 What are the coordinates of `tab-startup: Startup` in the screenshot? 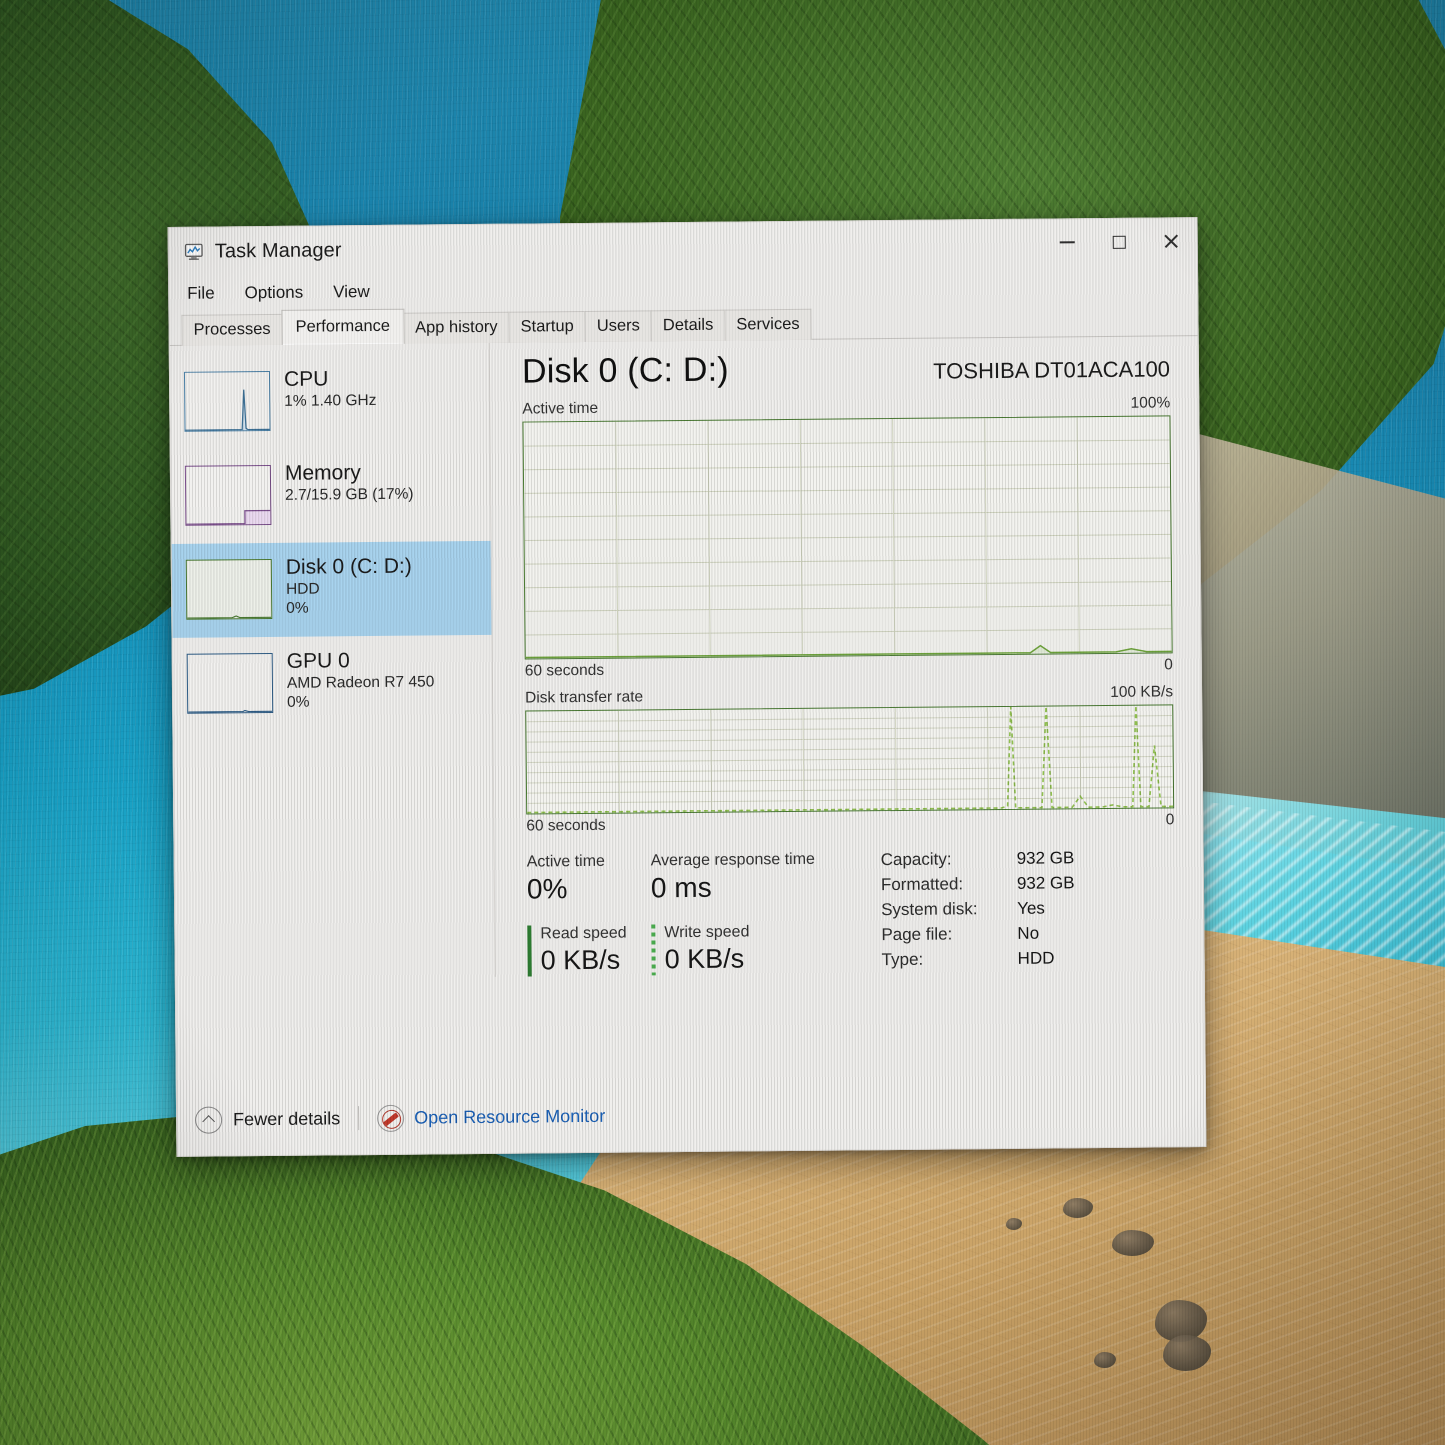 It's located at (547, 326).